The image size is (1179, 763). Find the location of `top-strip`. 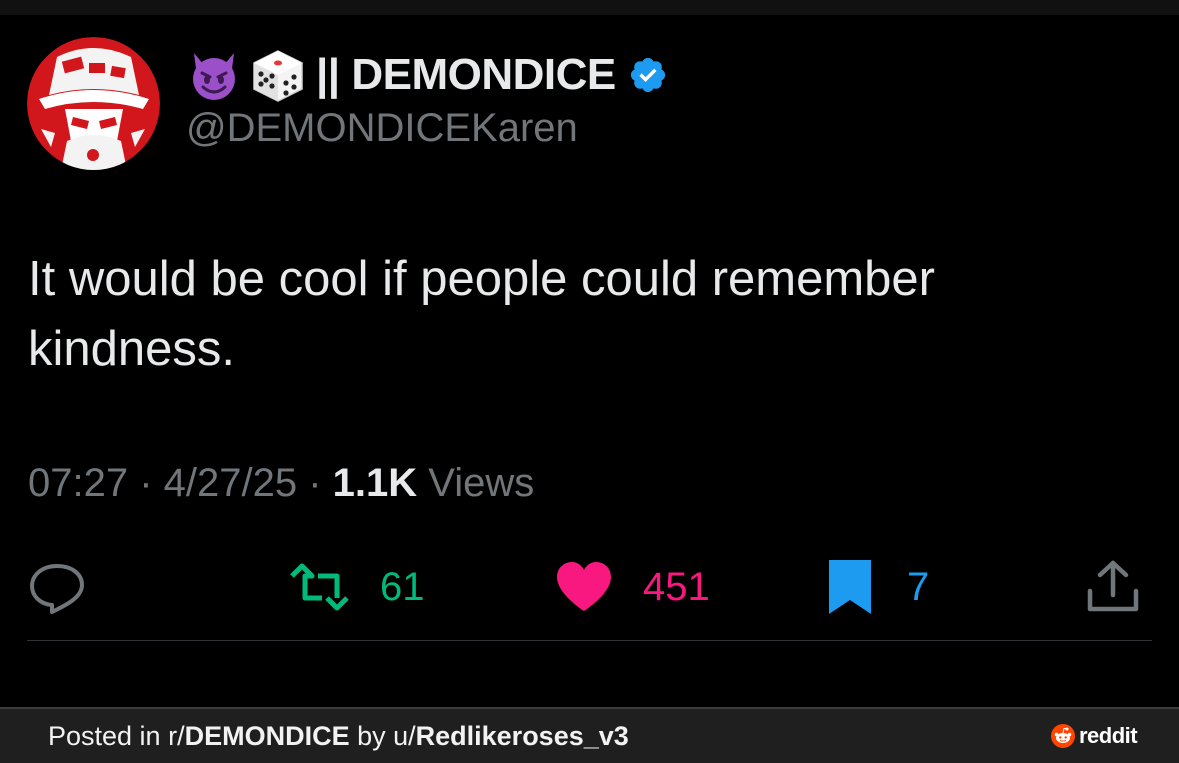

top-strip is located at coordinates (589, 7).